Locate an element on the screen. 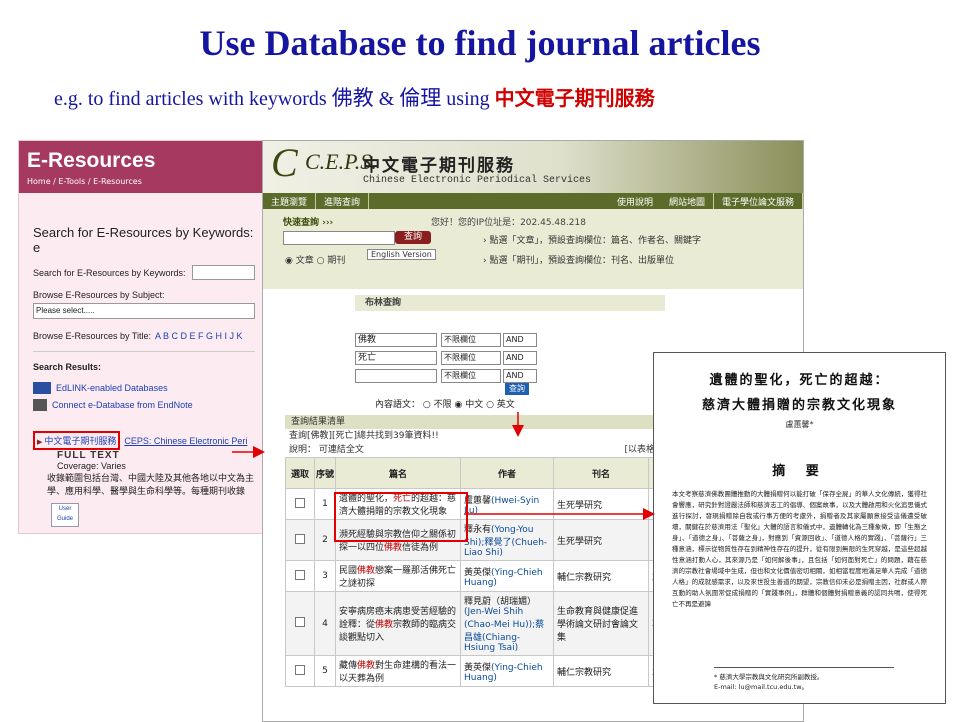 The height and width of the screenshot is (722, 960). operator-select-3: AND is located at coordinates (520, 376).